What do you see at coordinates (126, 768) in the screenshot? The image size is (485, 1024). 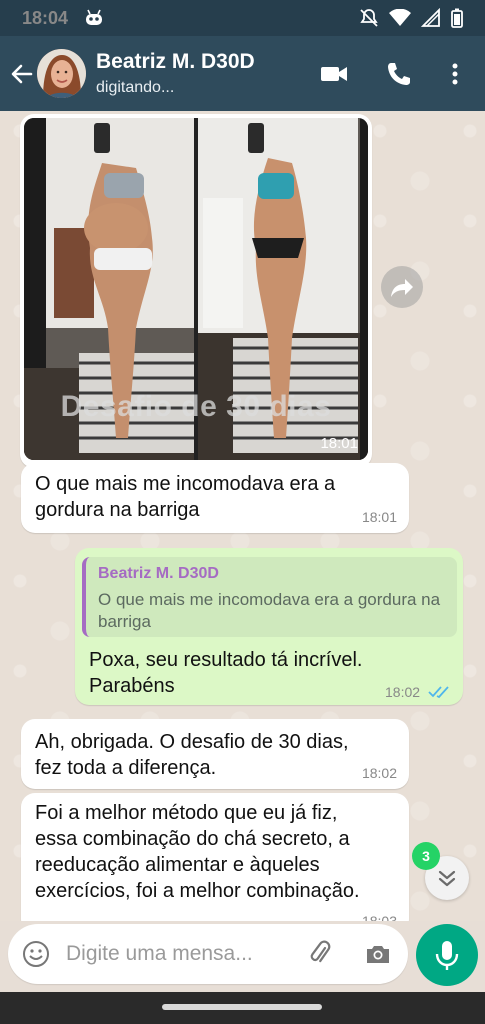 I see `message-text: fez toda a diferença.` at bounding box center [126, 768].